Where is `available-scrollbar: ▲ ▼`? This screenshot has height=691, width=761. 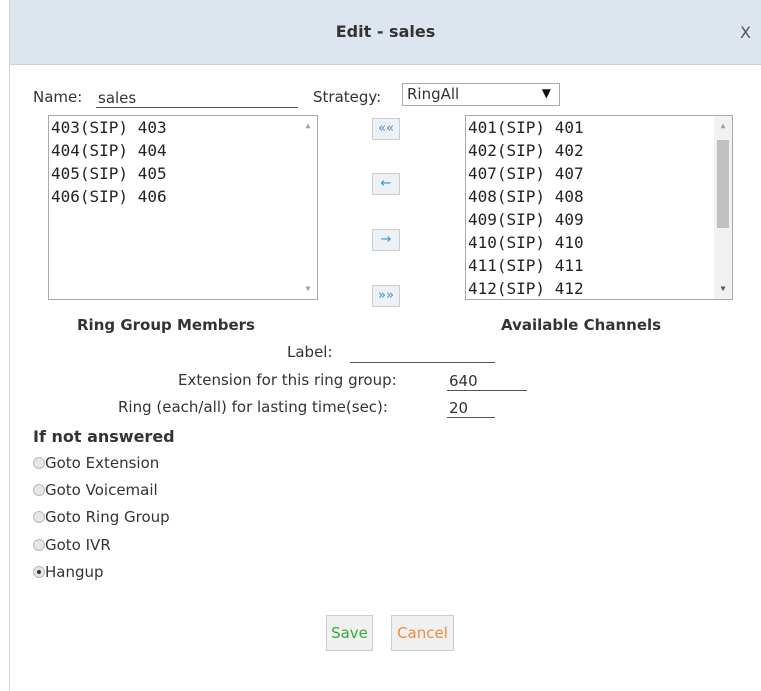
available-scrollbar: ▲ ▼ is located at coordinates (723, 207).